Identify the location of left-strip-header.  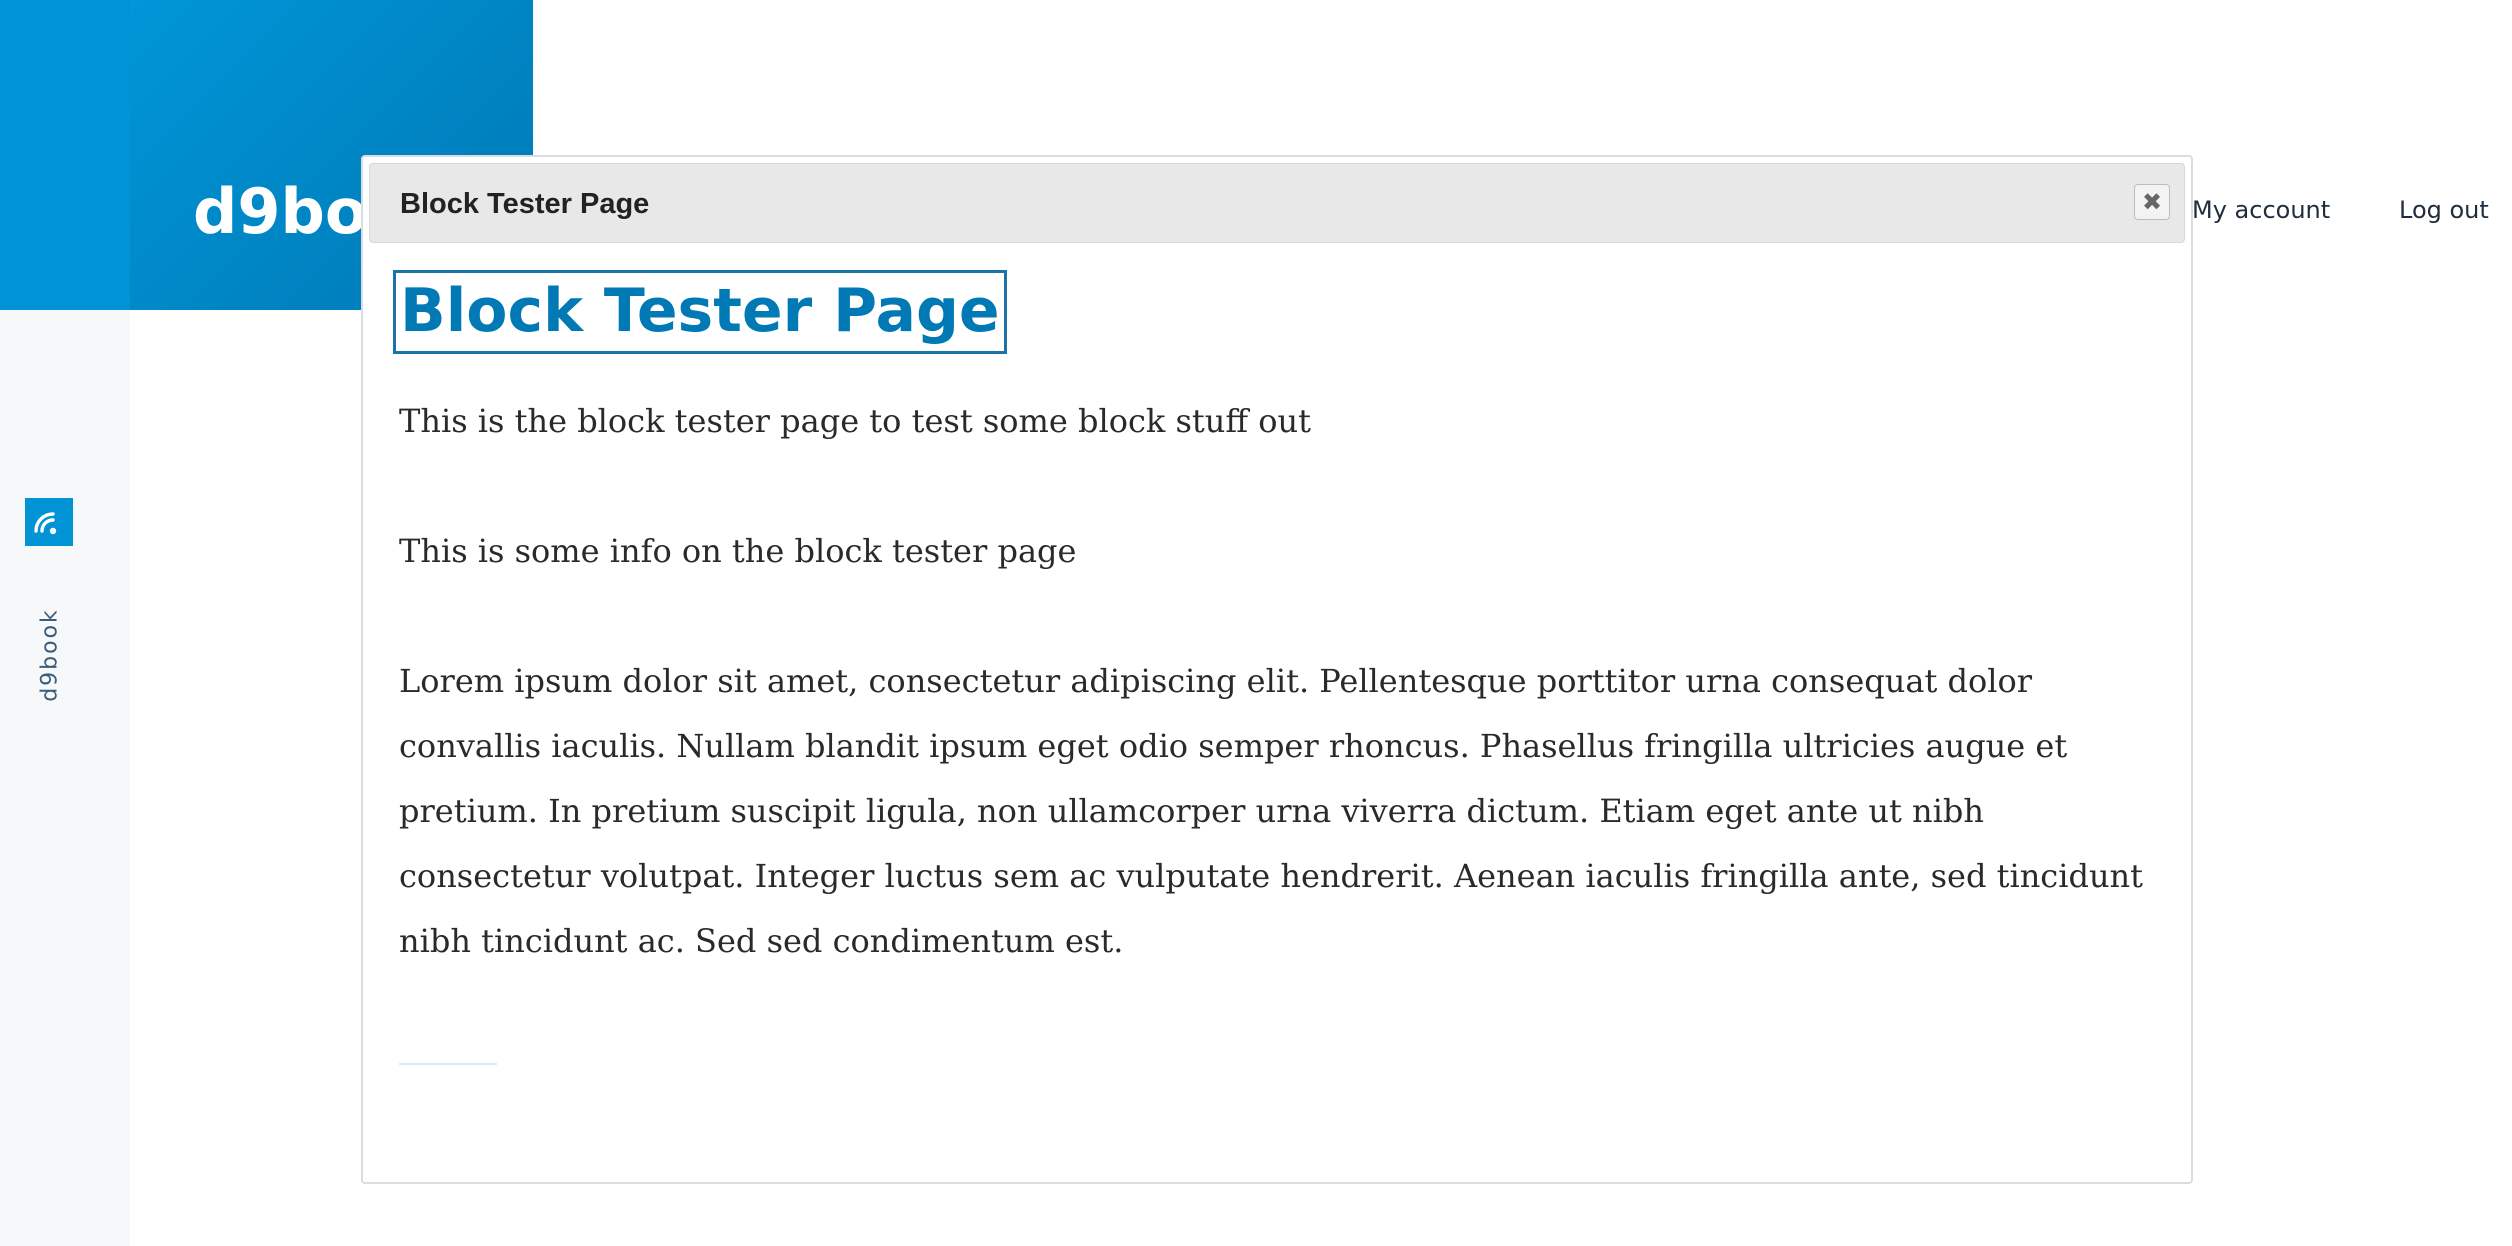
(65, 155).